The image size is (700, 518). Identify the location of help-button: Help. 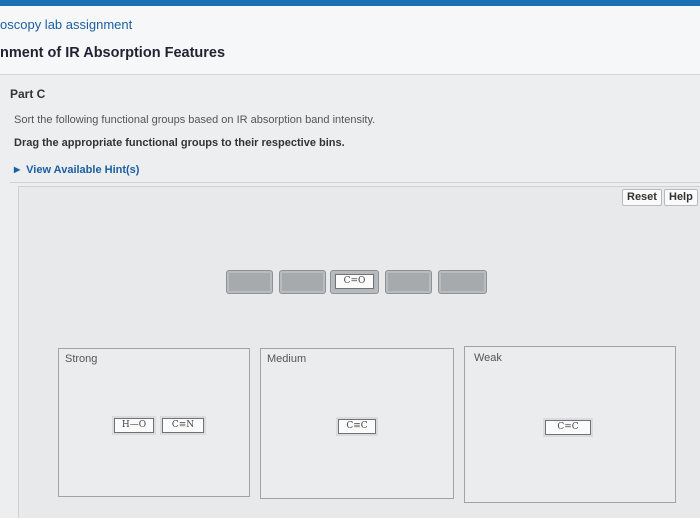
(681, 197).